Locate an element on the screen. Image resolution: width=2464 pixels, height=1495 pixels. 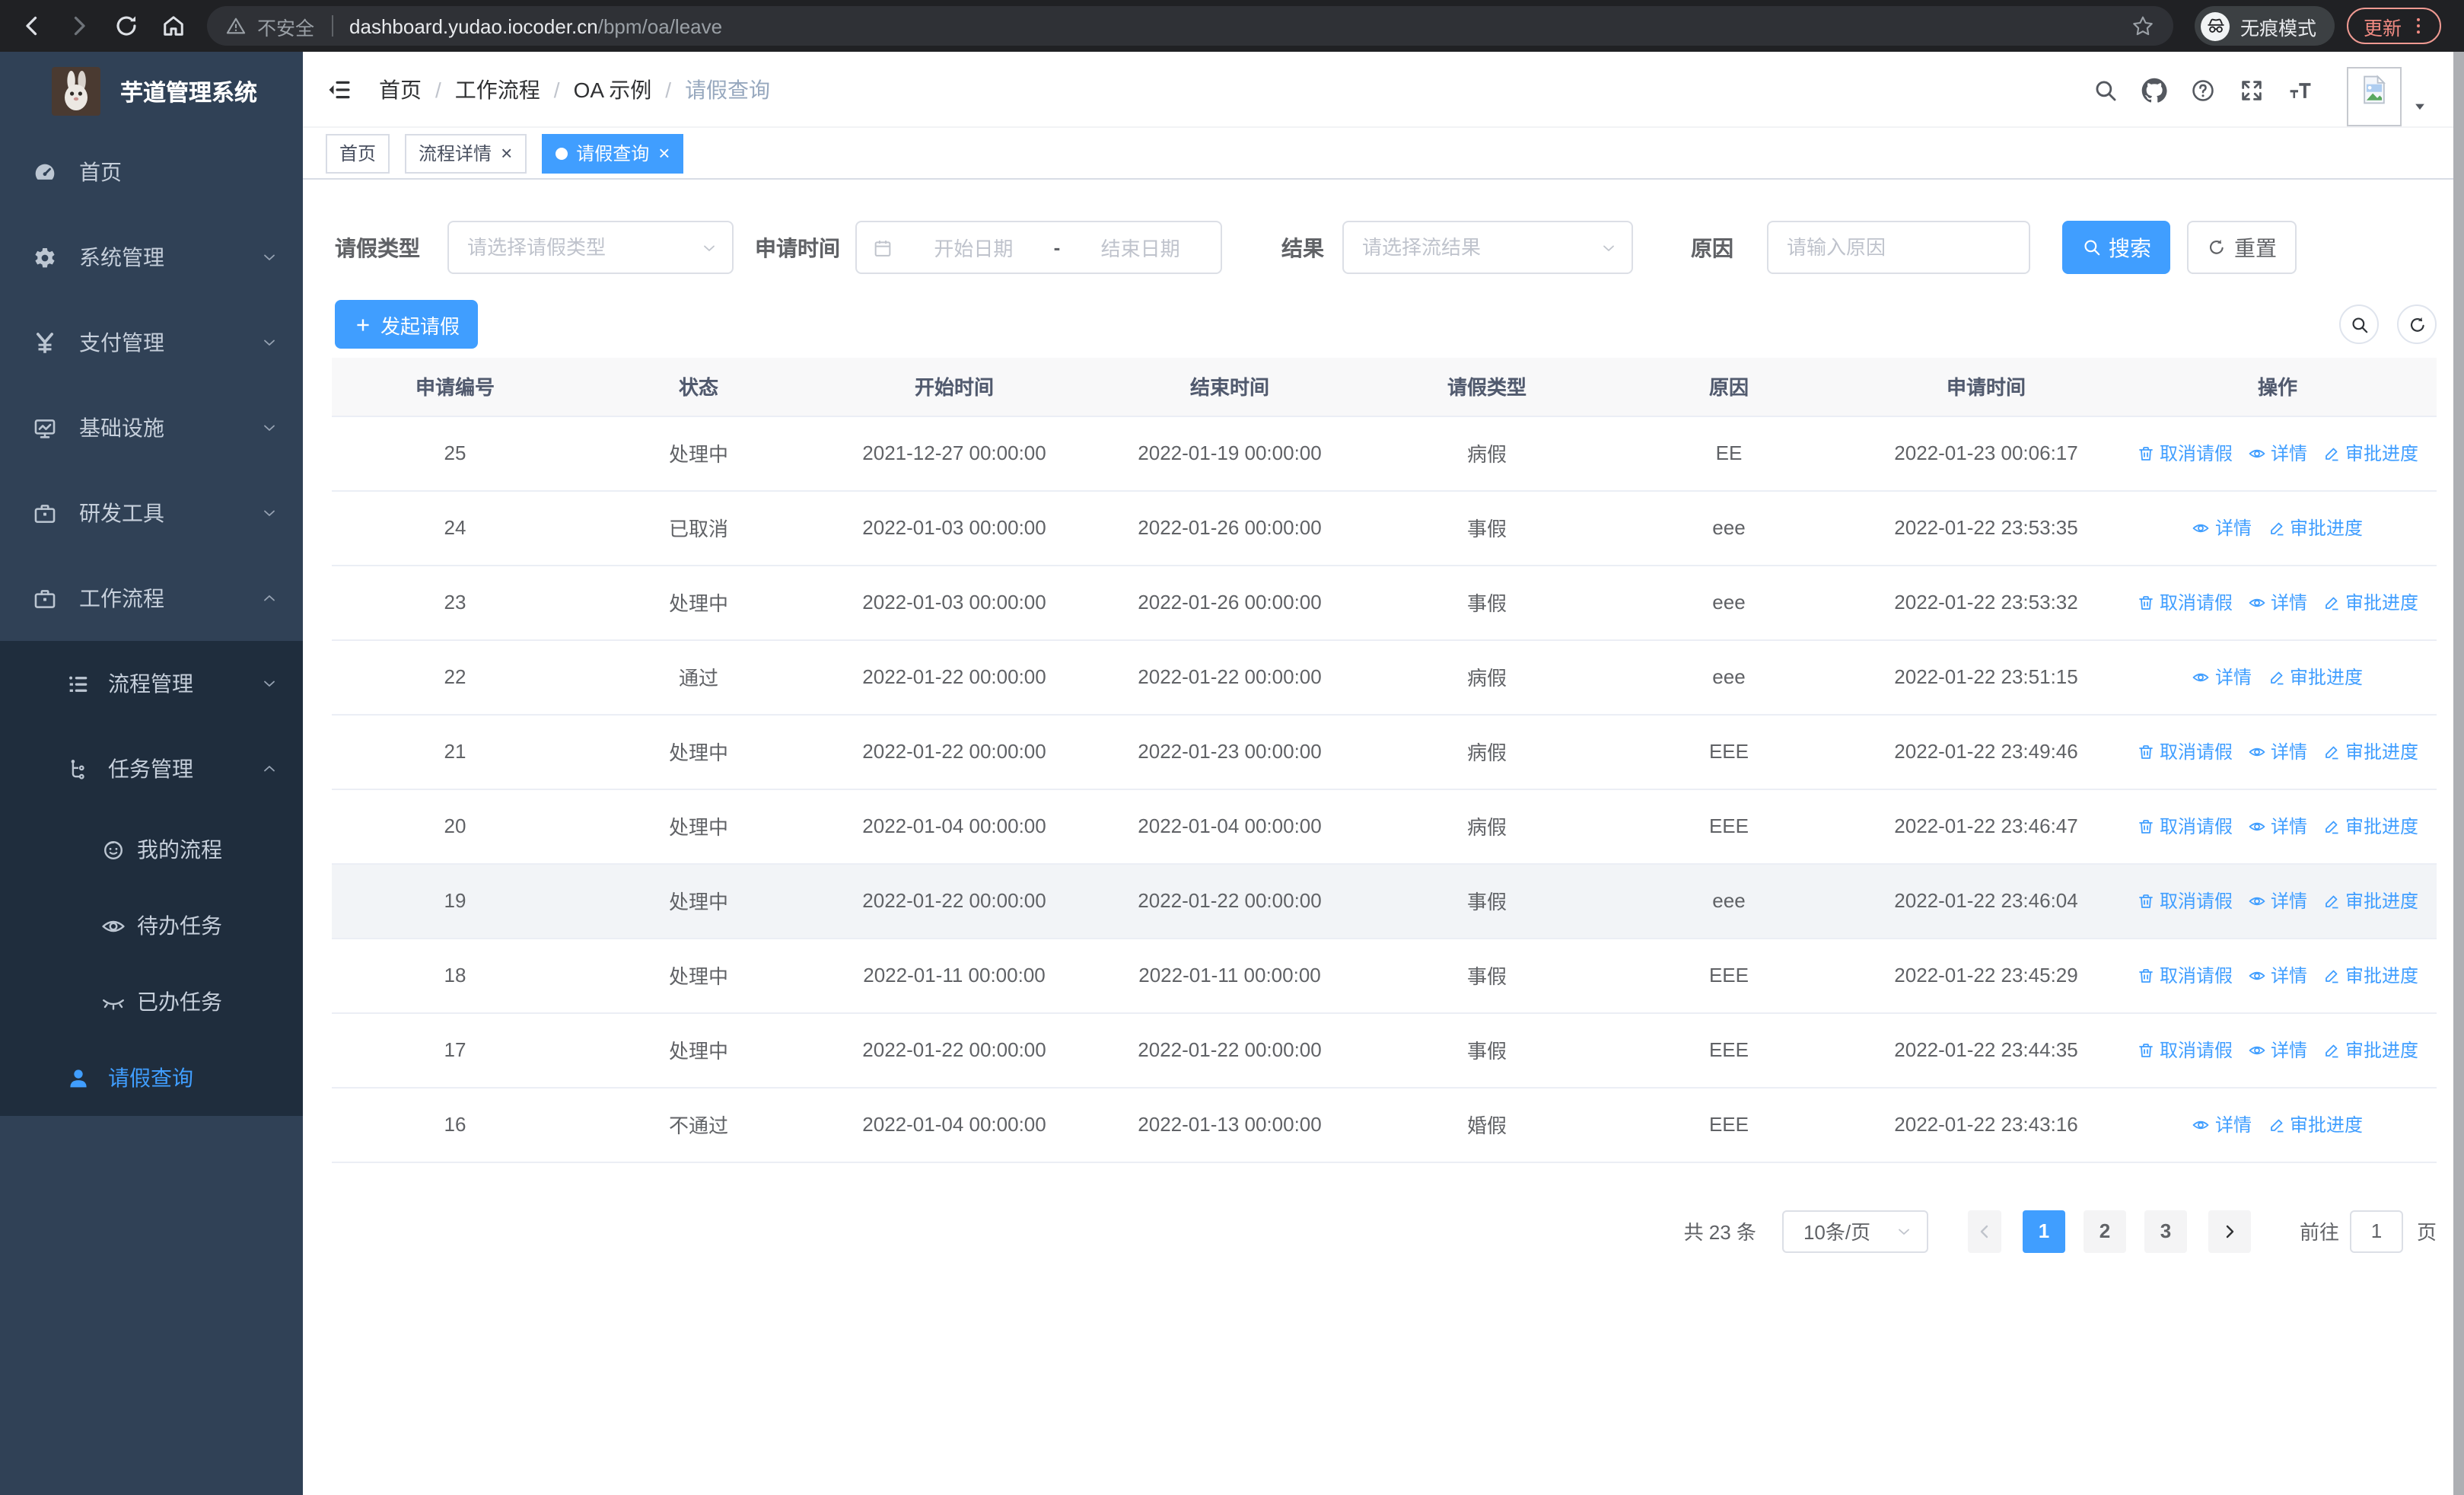
browser-reload-icon is located at coordinates (126, 26).